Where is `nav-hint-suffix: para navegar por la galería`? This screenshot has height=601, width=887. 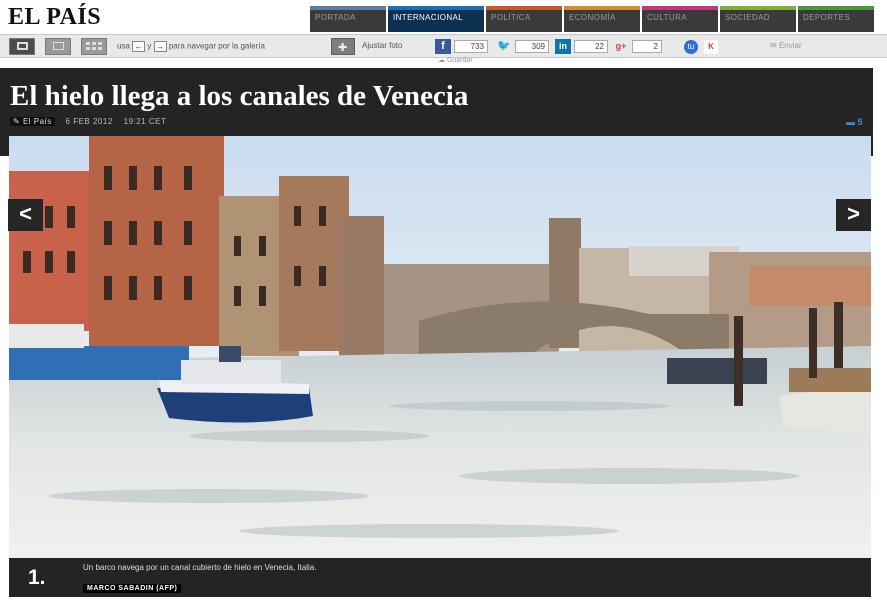 nav-hint-suffix: para navegar por la galería is located at coordinates (216, 46).